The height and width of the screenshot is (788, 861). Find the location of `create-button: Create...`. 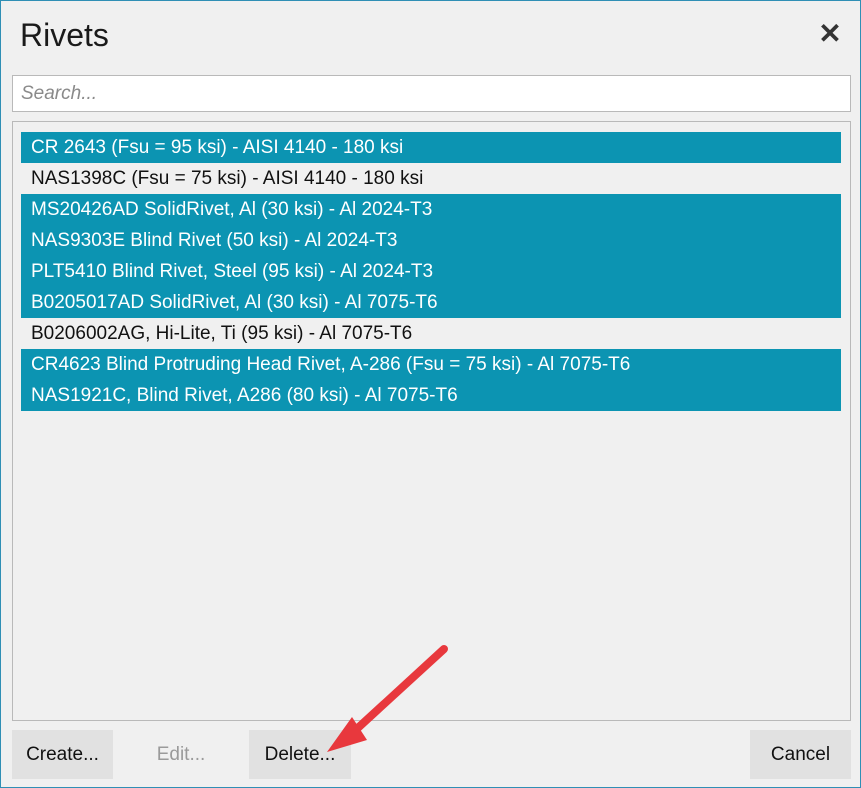

create-button: Create... is located at coordinates (62, 754).